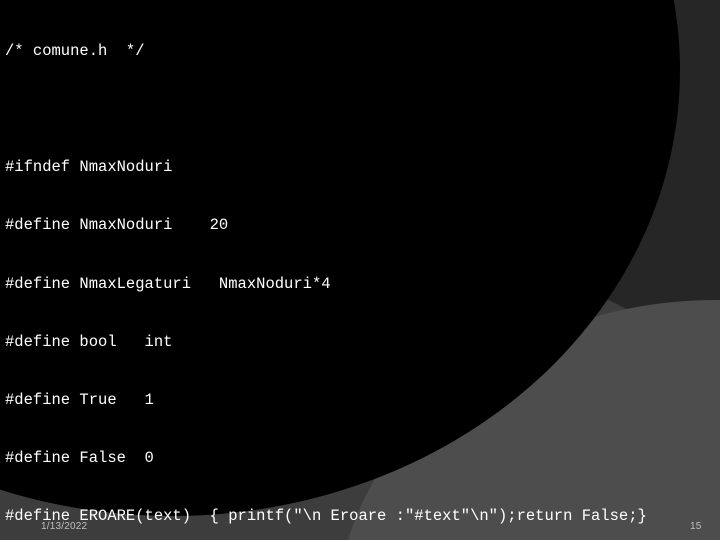 The width and height of the screenshot is (720, 540). What do you see at coordinates (79, 458) in the screenshot?
I see `code-line-define-false: #define False 0` at bounding box center [79, 458].